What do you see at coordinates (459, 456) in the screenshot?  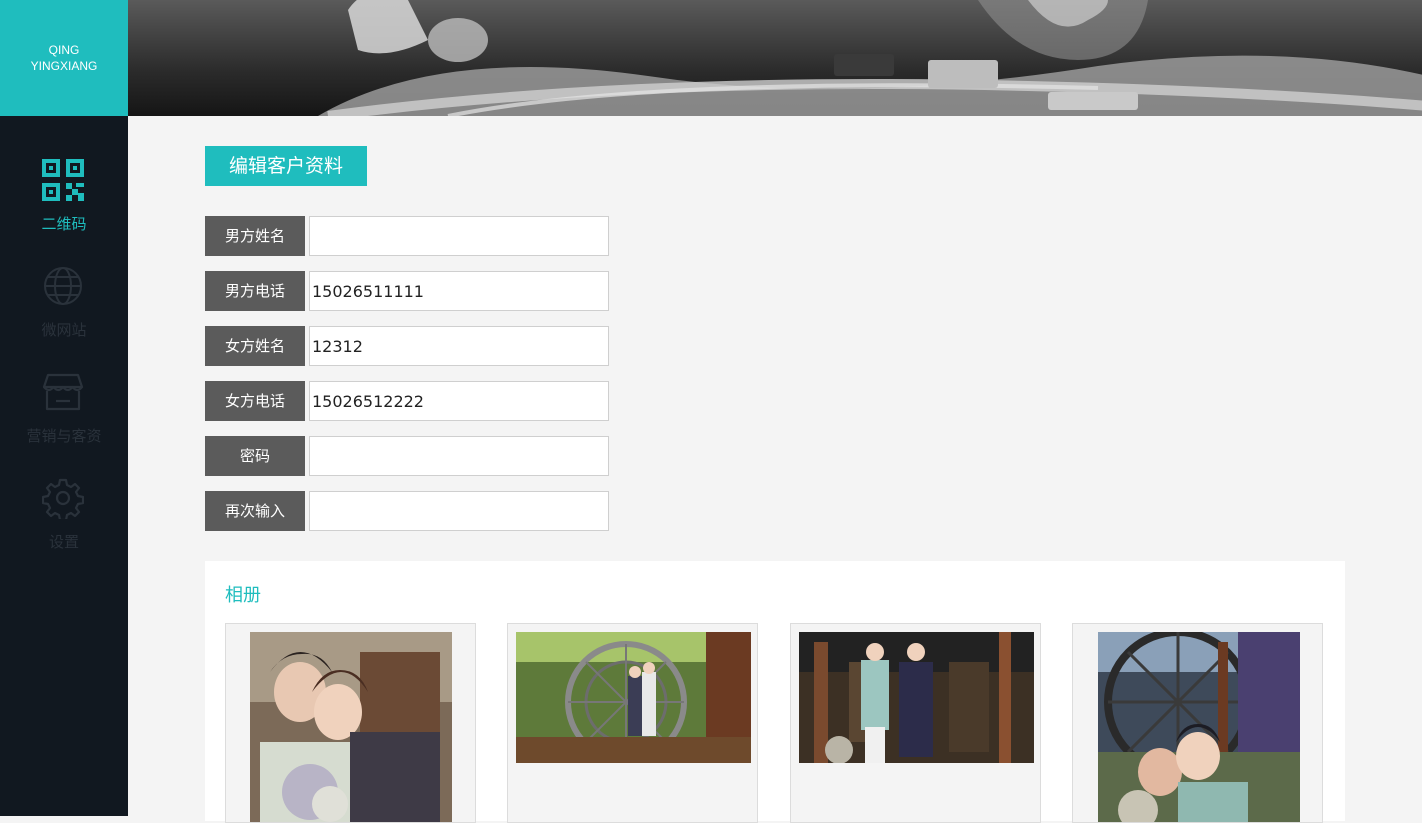 I see `password-input` at bounding box center [459, 456].